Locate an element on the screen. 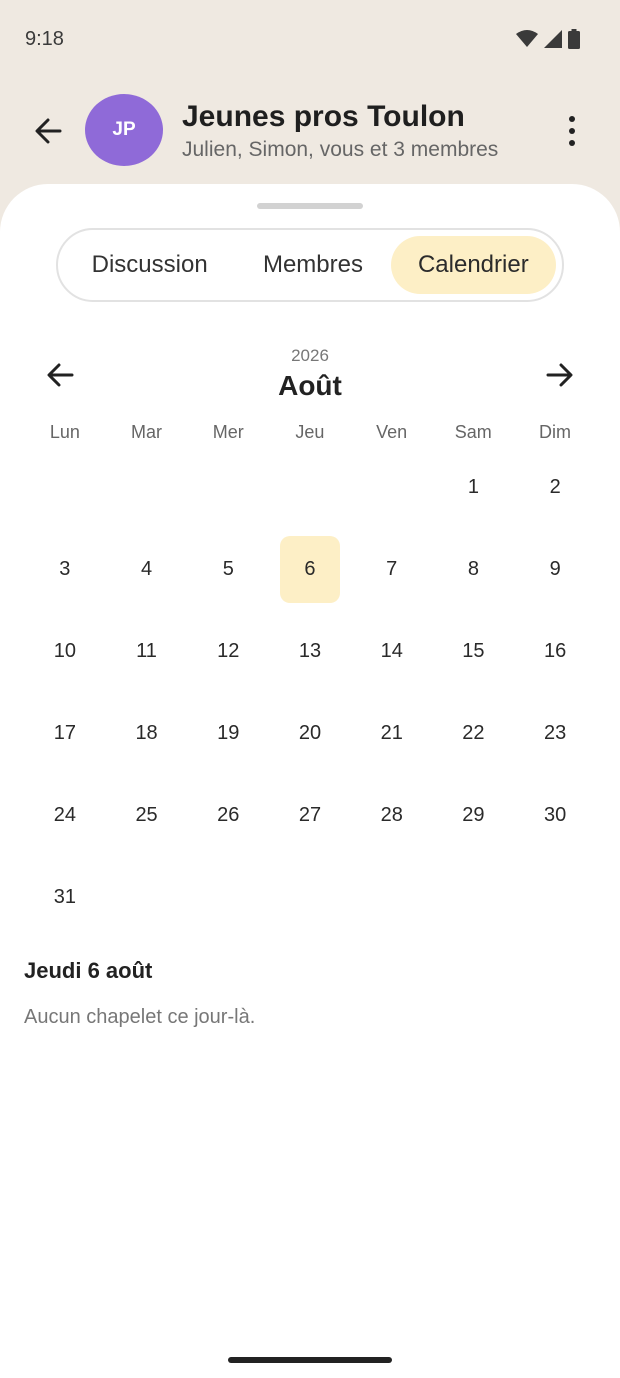 Image resolution: width=620 pixels, height=1378 pixels. weekday-label: Mar is located at coordinates (147, 432).